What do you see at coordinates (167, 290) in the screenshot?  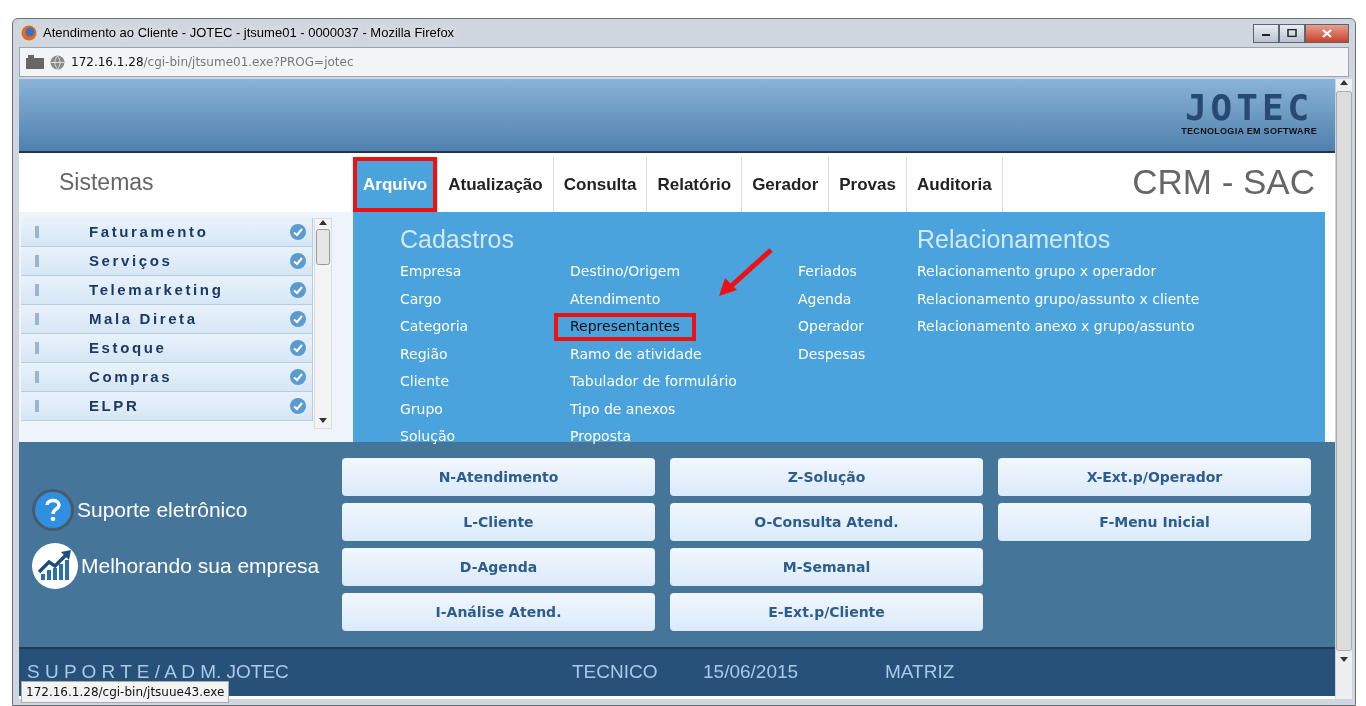 I see `sidebar-item: Telemarketing` at bounding box center [167, 290].